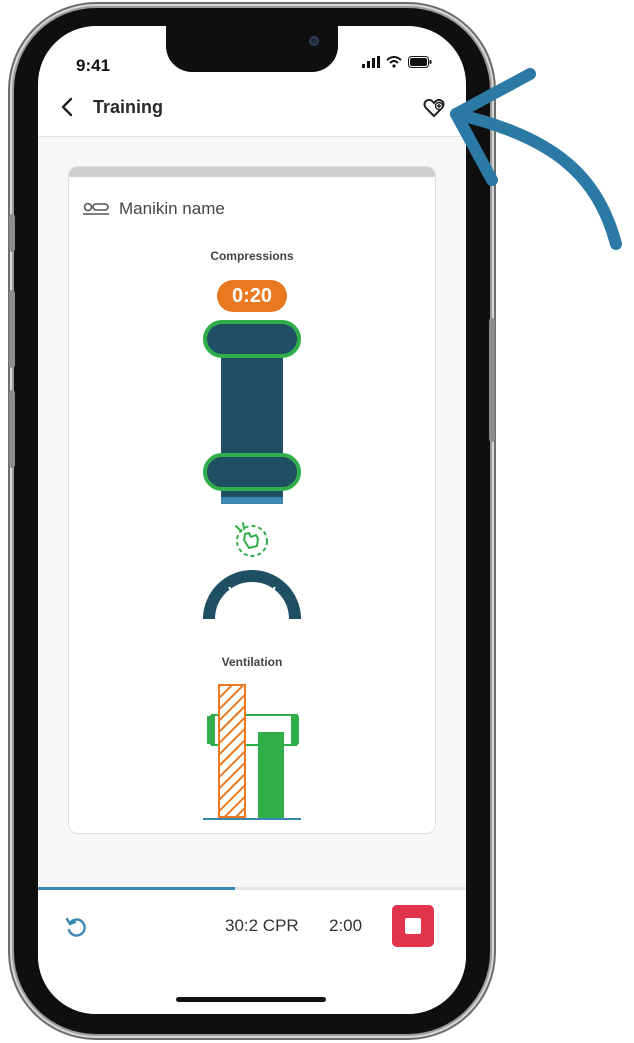  I want to click on hand-compression-icon, so click(251, 539).